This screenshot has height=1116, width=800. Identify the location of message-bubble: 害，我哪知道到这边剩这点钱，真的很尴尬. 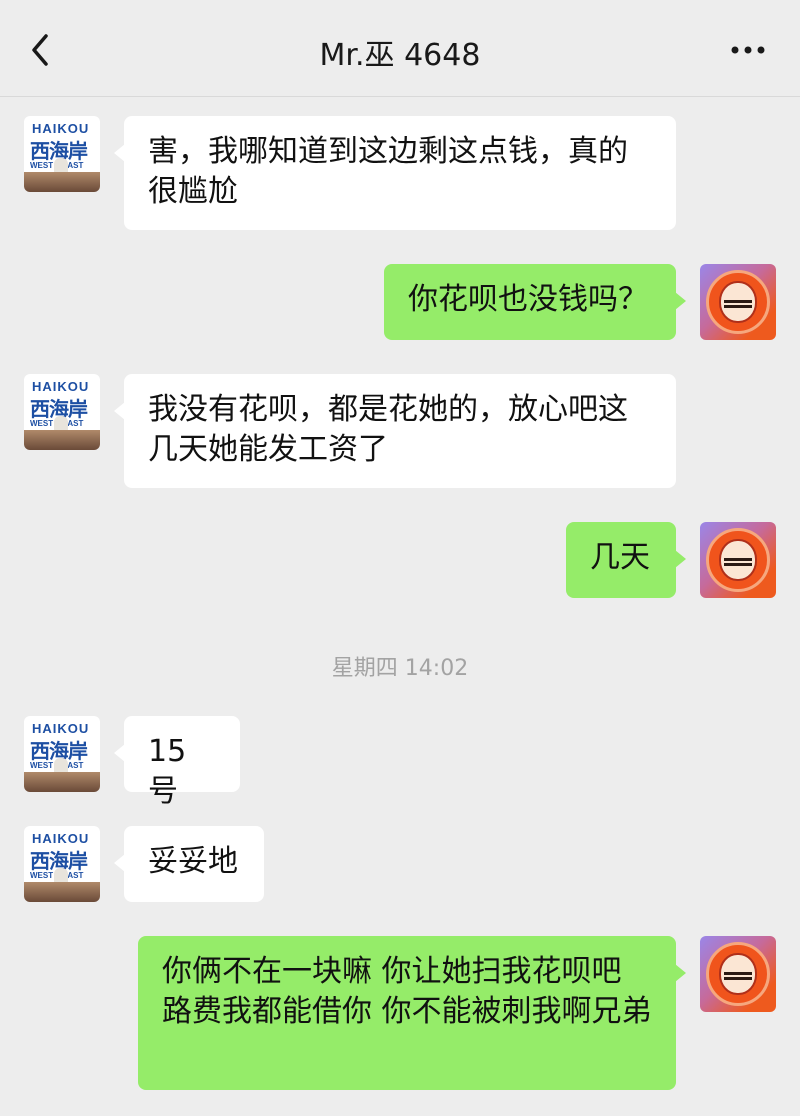
(395, 173).